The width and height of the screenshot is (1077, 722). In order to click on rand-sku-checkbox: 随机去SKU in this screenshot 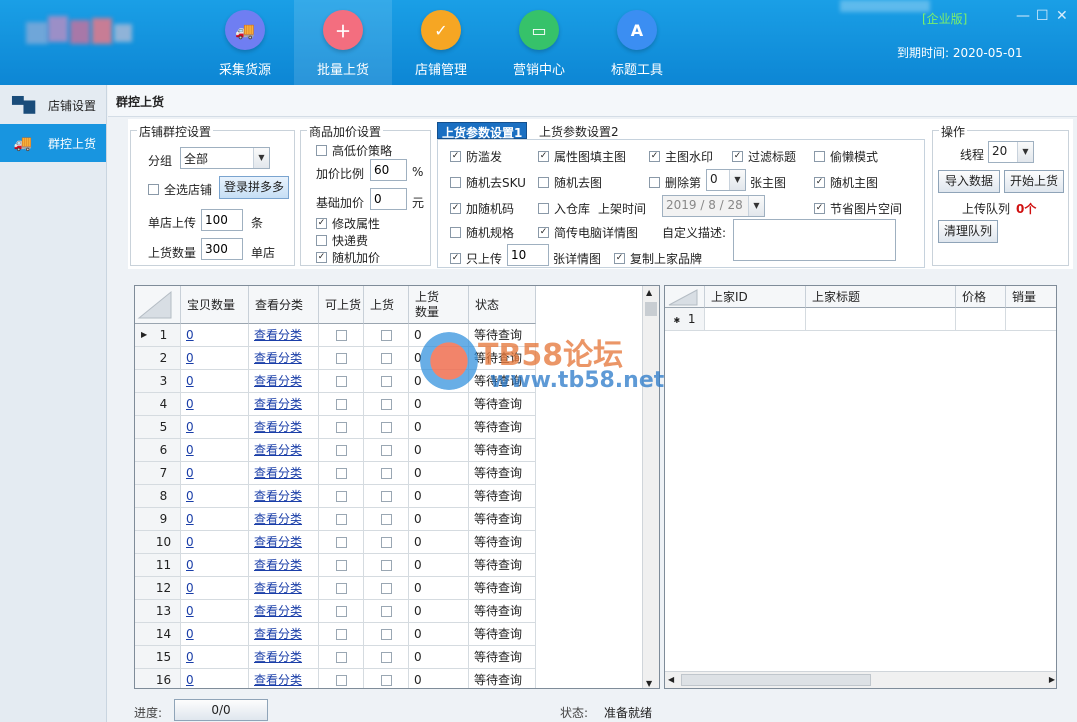, I will do `click(488, 182)`.